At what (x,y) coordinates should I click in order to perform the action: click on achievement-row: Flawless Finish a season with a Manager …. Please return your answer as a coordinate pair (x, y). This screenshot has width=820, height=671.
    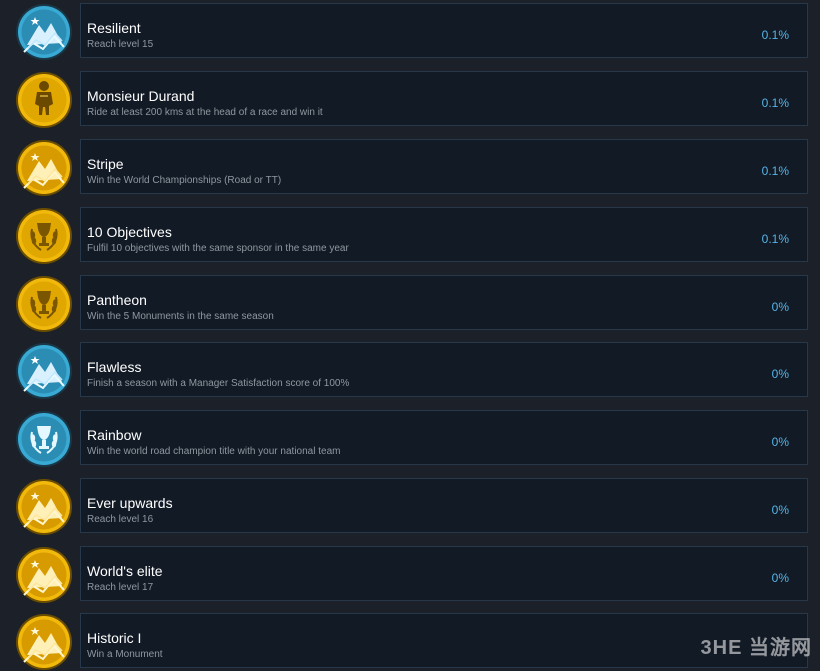
    Looking at the image, I should click on (410, 370).